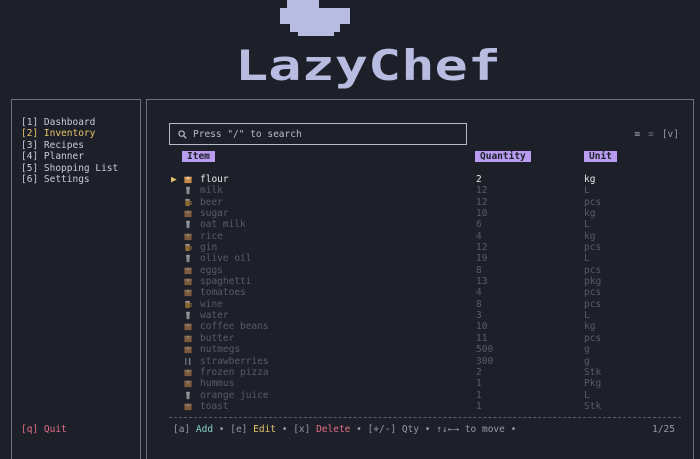 This screenshot has height=459, width=700. Describe the element at coordinates (600, 156) in the screenshot. I see `column-header-unit: Unit` at that location.